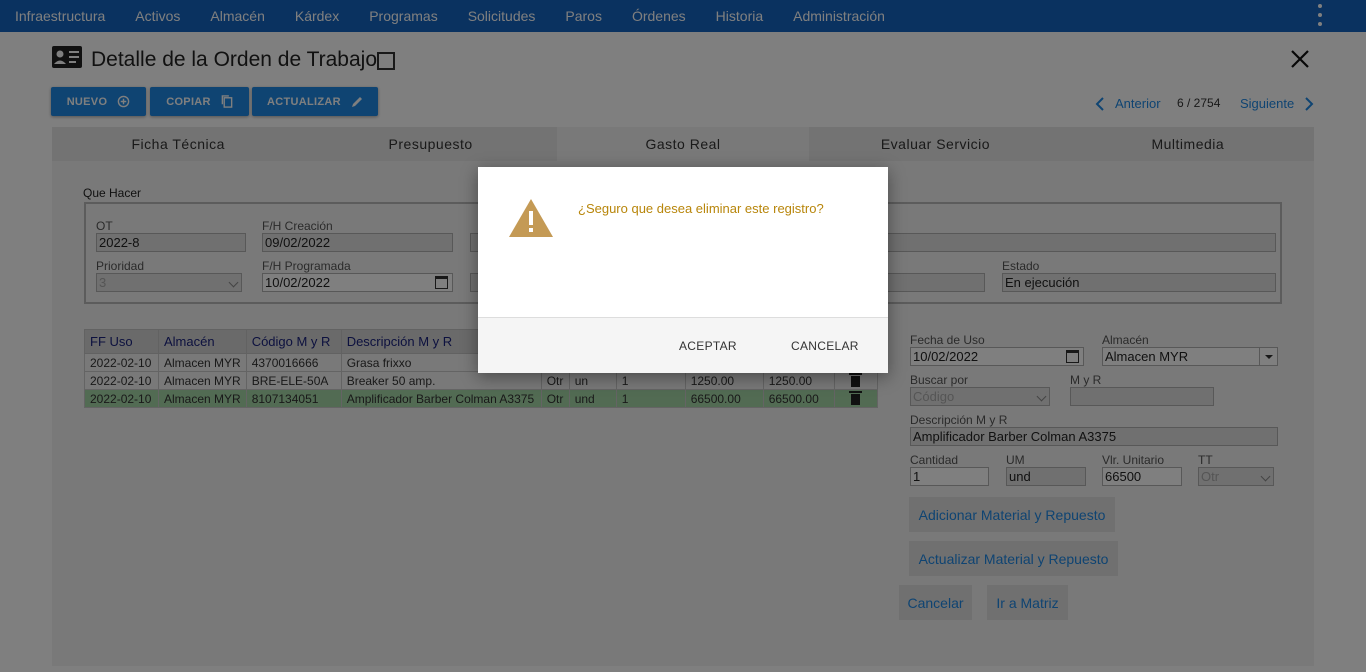 The image size is (1366, 672). What do you see at coordinates (708, 346) in the screenshot?
I see `aceptar-button: ACEPTAR` at bounding box center [708, 346].